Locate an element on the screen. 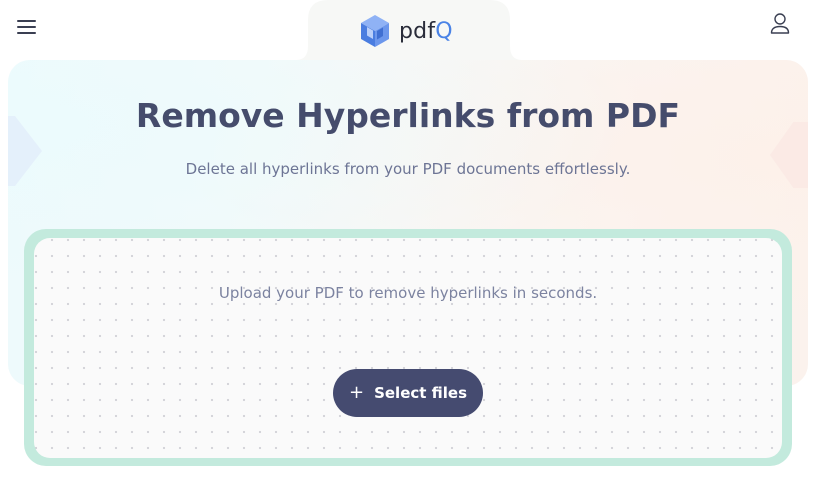 The height and width of the screenshot is (477, 817). plus-icon: + is located at coordinates (356, 392).